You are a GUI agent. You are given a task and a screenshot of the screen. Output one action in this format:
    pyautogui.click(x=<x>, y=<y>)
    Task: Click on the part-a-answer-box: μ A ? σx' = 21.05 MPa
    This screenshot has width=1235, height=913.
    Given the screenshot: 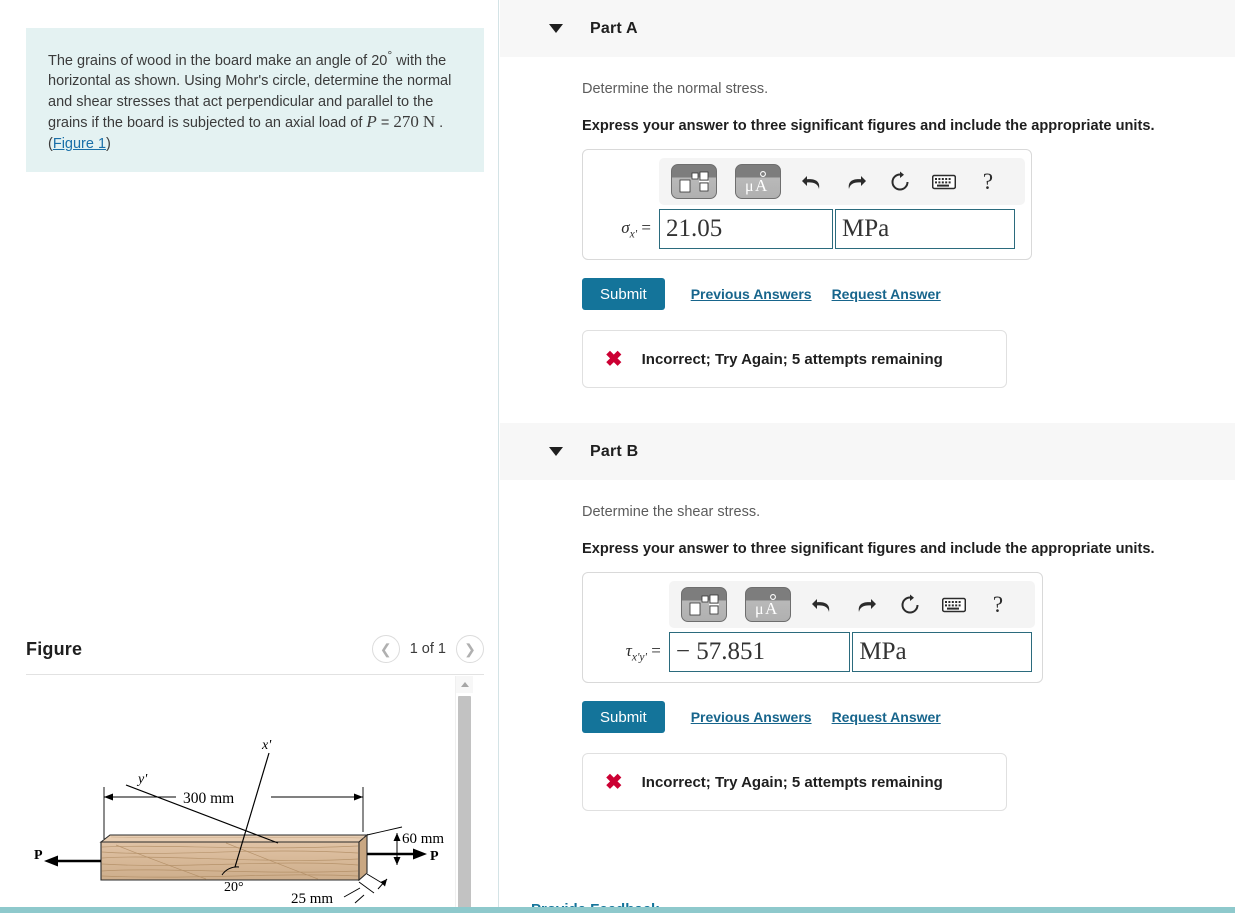 What is the action you would take?
    pyautogui.click(x=807, y=204)
    